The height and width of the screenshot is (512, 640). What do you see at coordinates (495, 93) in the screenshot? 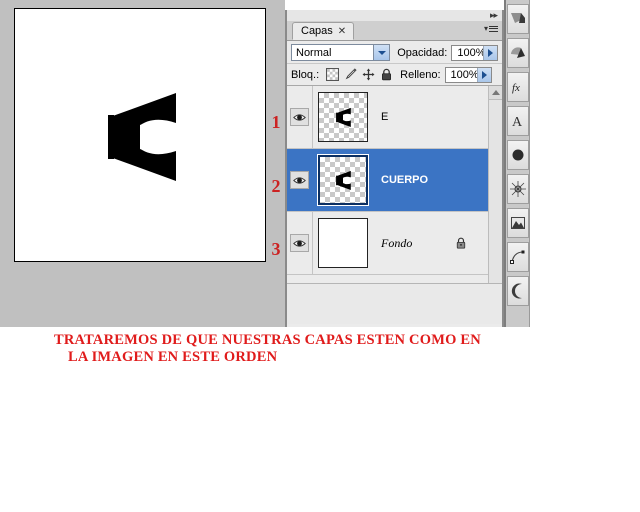
I see `scroll-up-icon` at bounding box center [495, 93].